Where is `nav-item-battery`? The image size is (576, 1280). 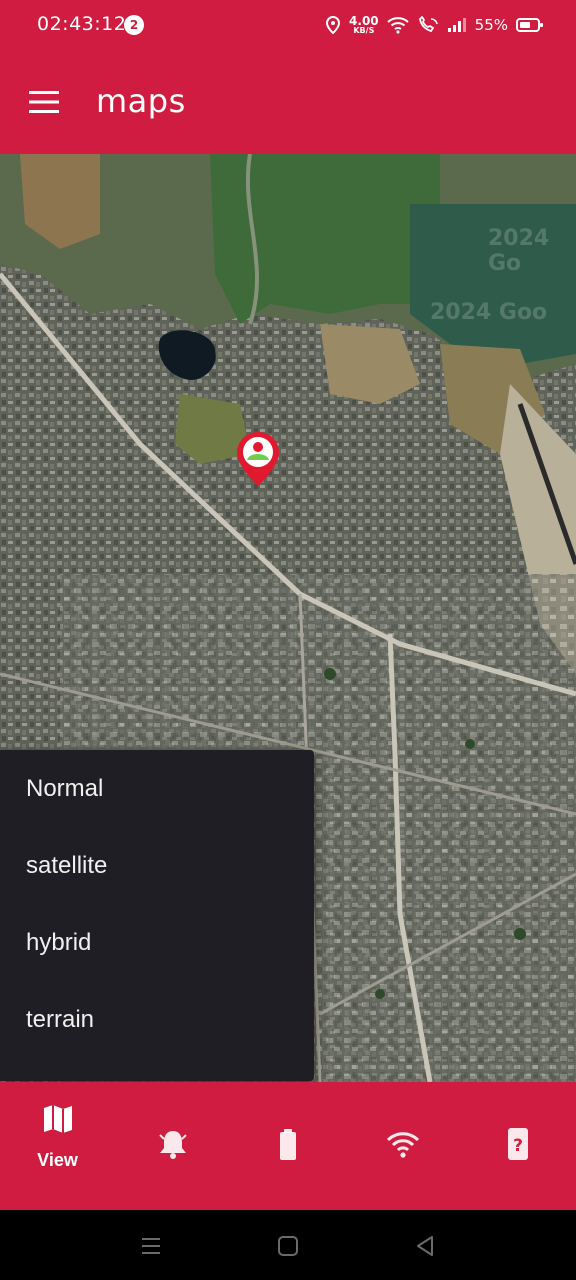 nav-item-battery is located at coordinates (287, 1146).